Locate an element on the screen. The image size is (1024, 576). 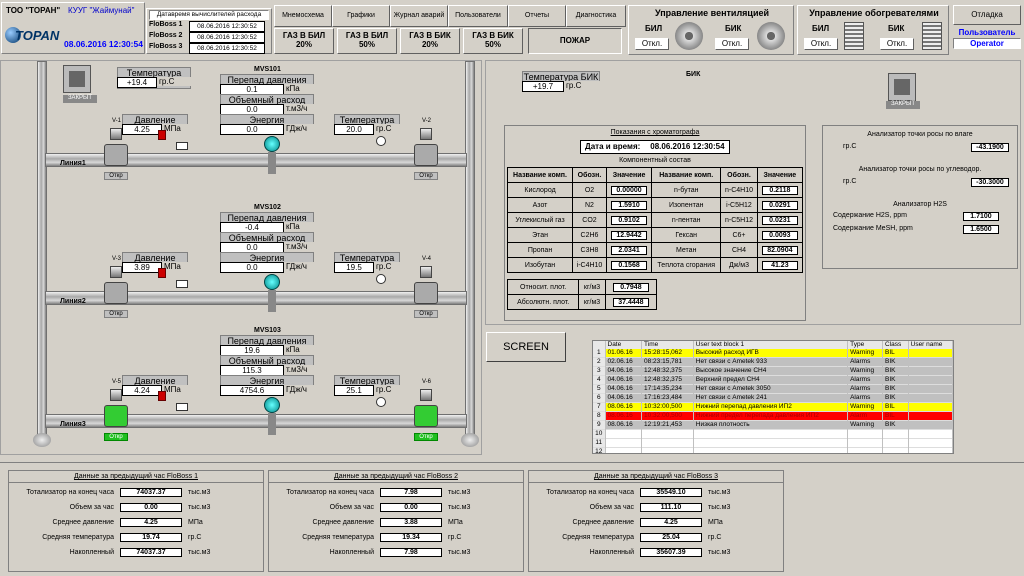
chrom-value: 0.00000 is located at coordinates (629, 190).